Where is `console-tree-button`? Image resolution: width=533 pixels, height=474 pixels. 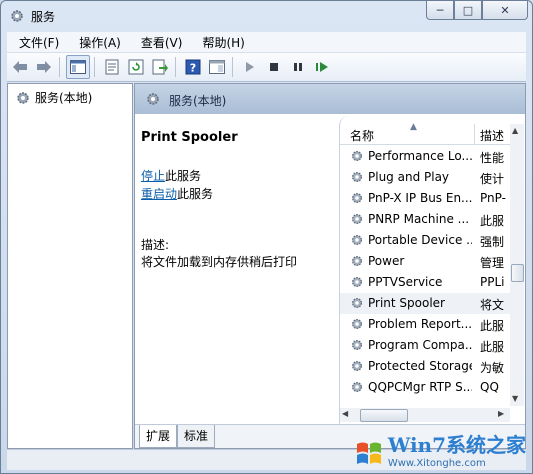
console-tree-button is located at coordinates (78, 67).